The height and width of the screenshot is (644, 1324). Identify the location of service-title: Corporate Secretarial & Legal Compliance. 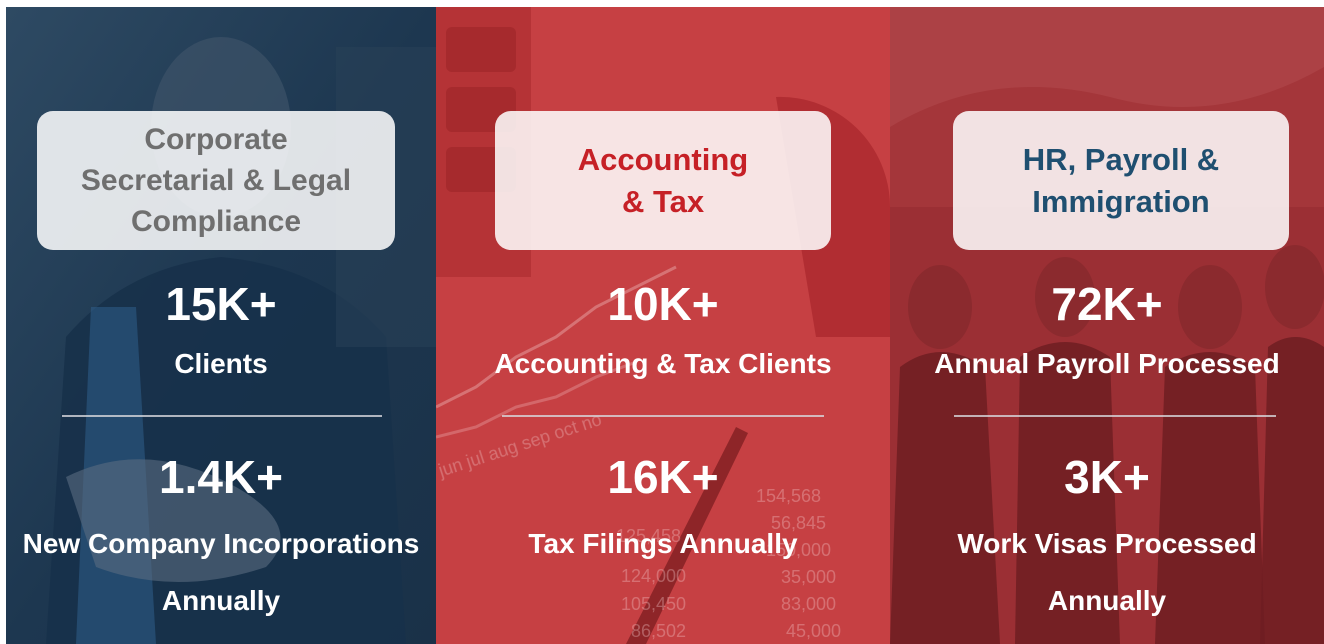
(216, 180).